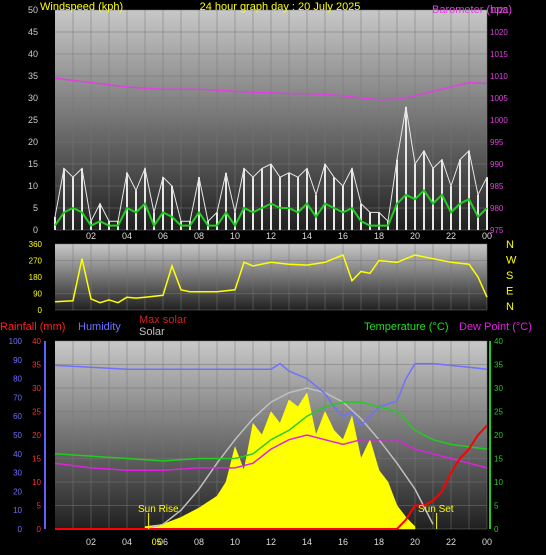 The height and width of the screenshot is (555, 546). I want to click on wind-x-tick-label: 04, so click(127, 236).